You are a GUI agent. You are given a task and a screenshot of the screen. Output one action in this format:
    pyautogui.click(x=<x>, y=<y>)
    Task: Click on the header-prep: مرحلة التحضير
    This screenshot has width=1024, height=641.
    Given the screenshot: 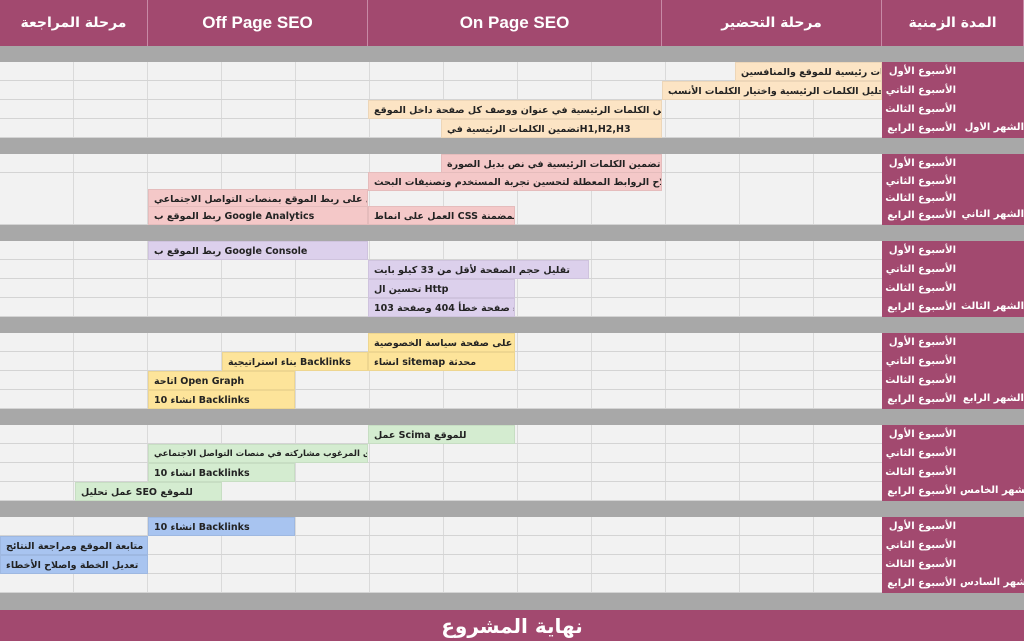 What is the action you would take?
    pyautogui.click(x=772, y=23)
    